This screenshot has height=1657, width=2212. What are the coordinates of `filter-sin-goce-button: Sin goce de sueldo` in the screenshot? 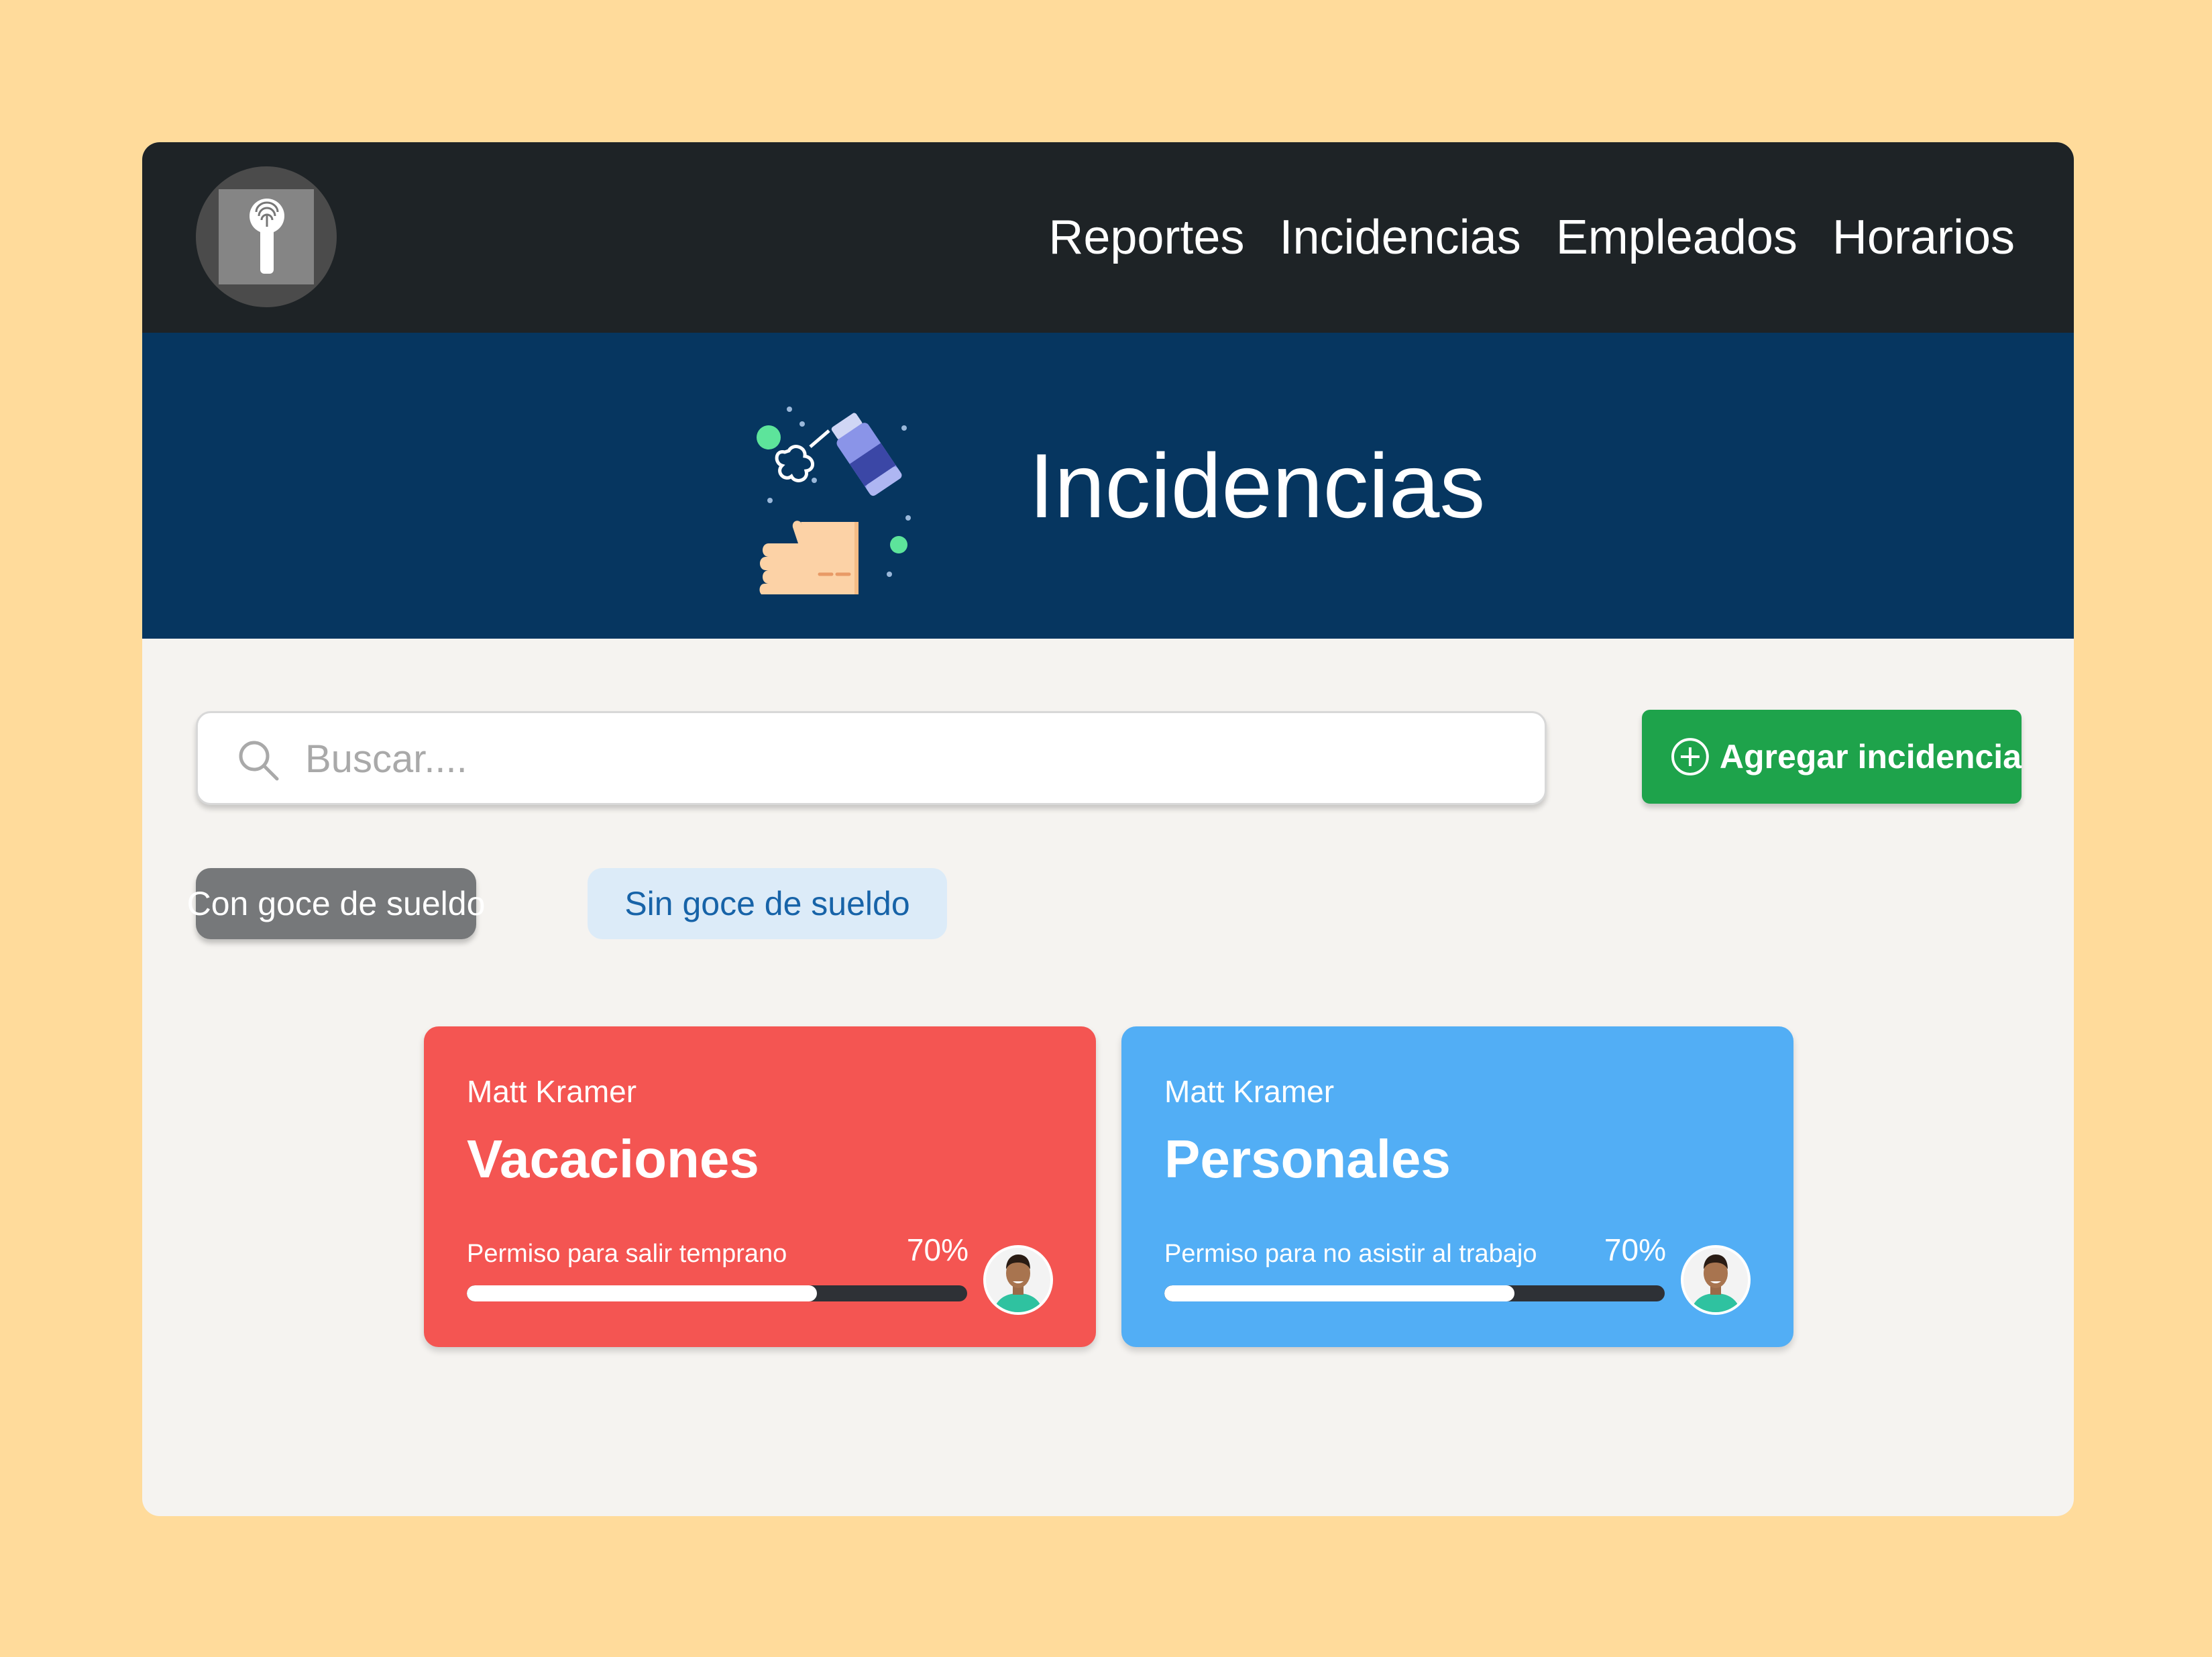 It's located at (767, 903).